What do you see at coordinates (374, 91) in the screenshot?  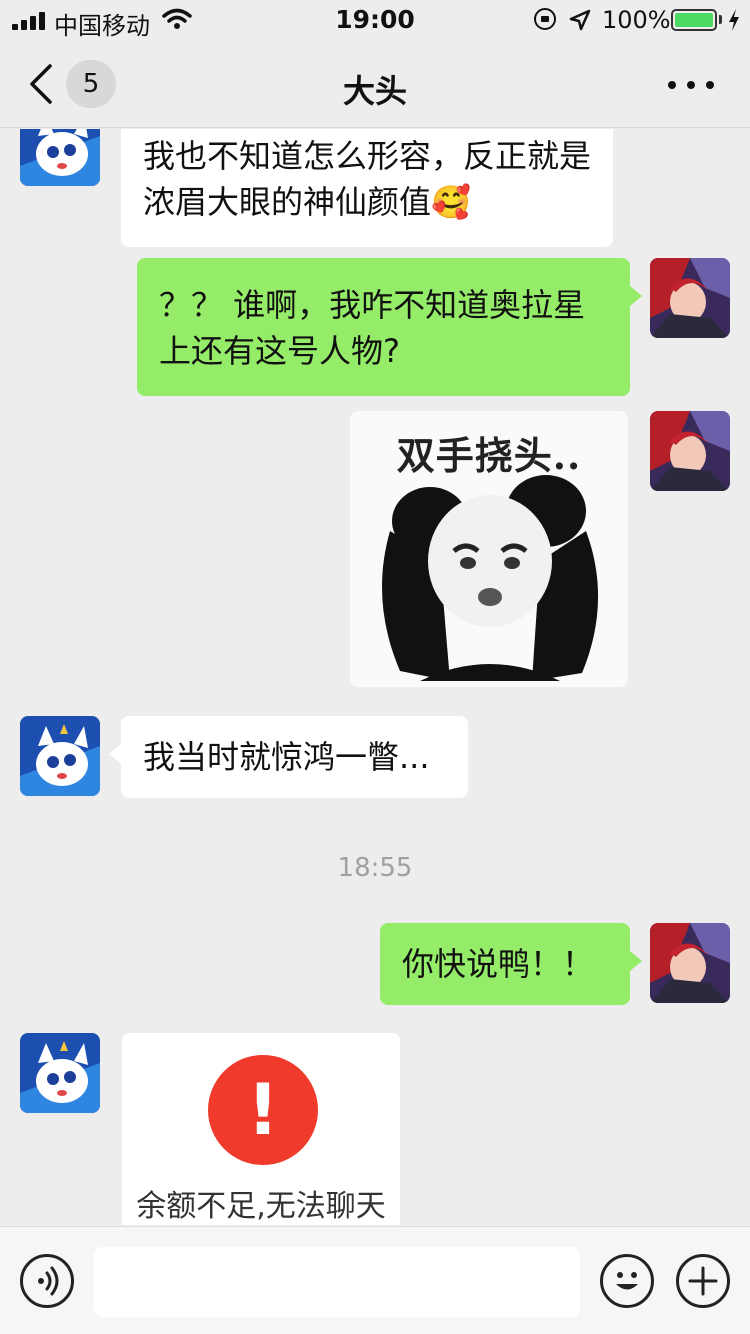 I see `chat-title: 大头` at bounding box center [374, 91].